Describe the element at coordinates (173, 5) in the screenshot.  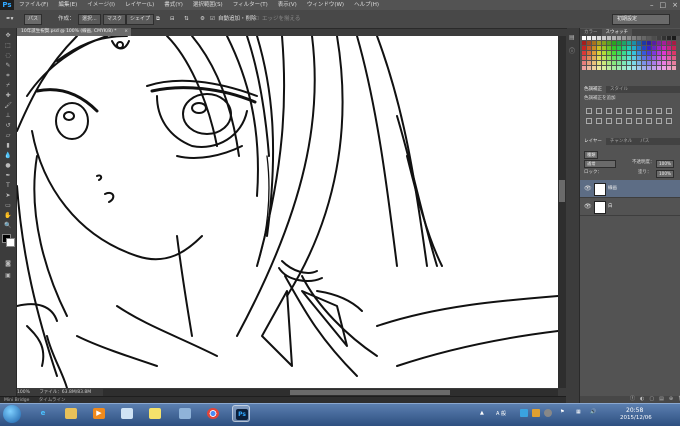
I see `menu-type: 書式(Y)` at that location.